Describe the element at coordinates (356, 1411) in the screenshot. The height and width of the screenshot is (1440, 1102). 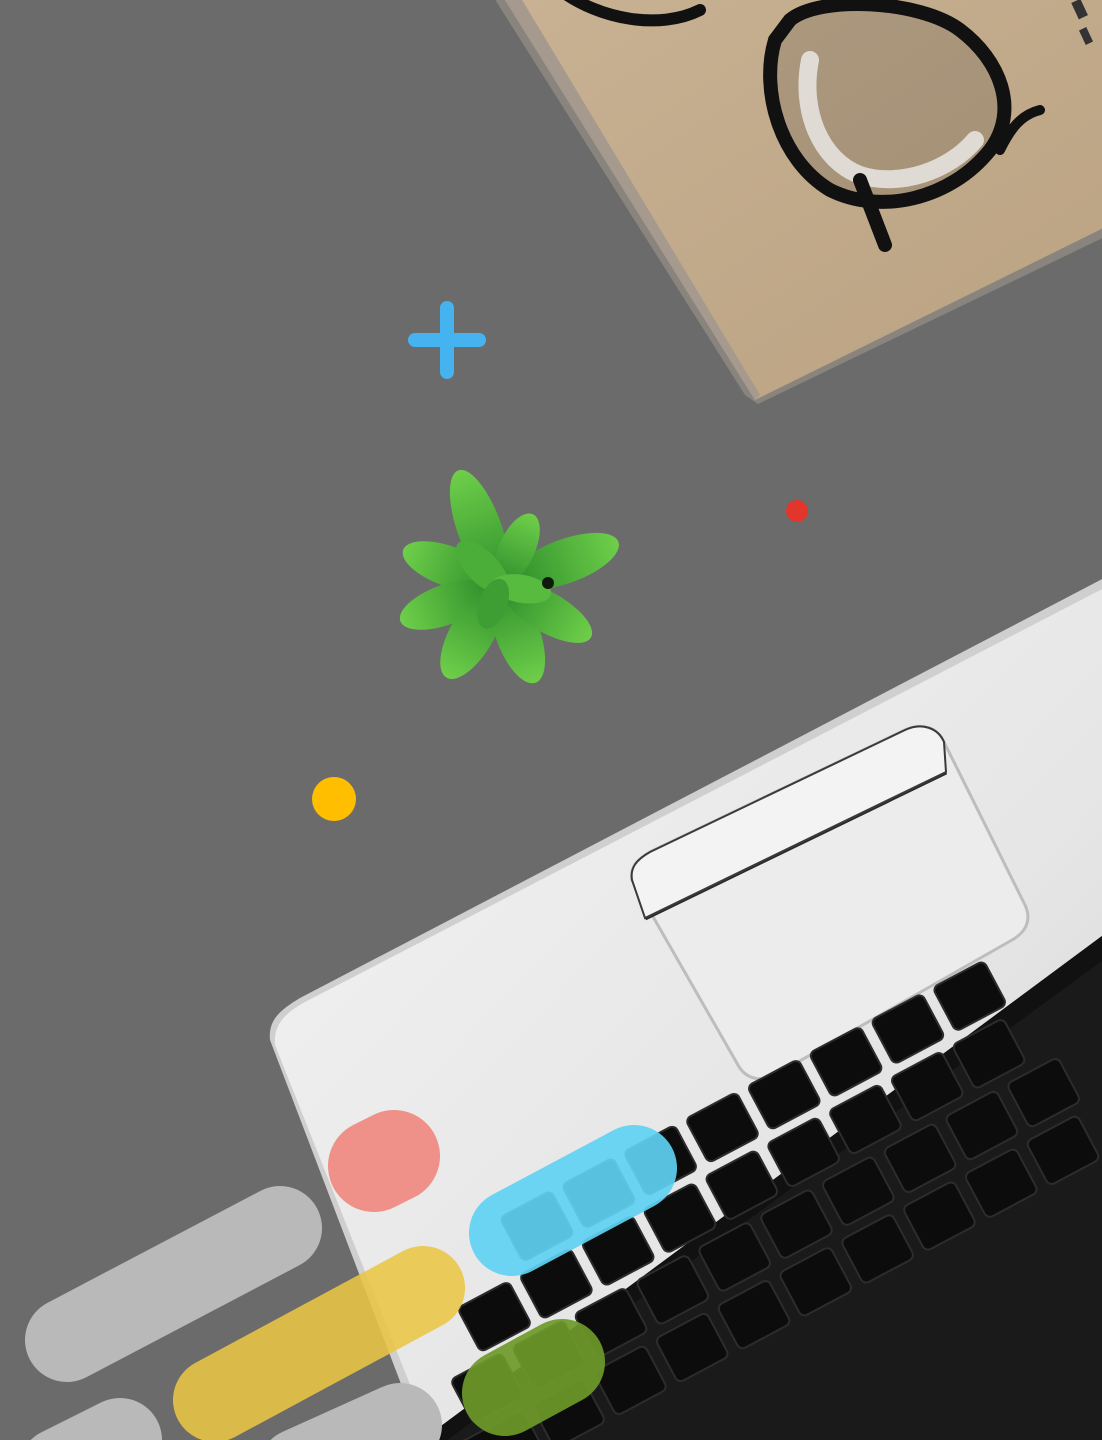
I see `pill-gray-bottom-mid` at that location.